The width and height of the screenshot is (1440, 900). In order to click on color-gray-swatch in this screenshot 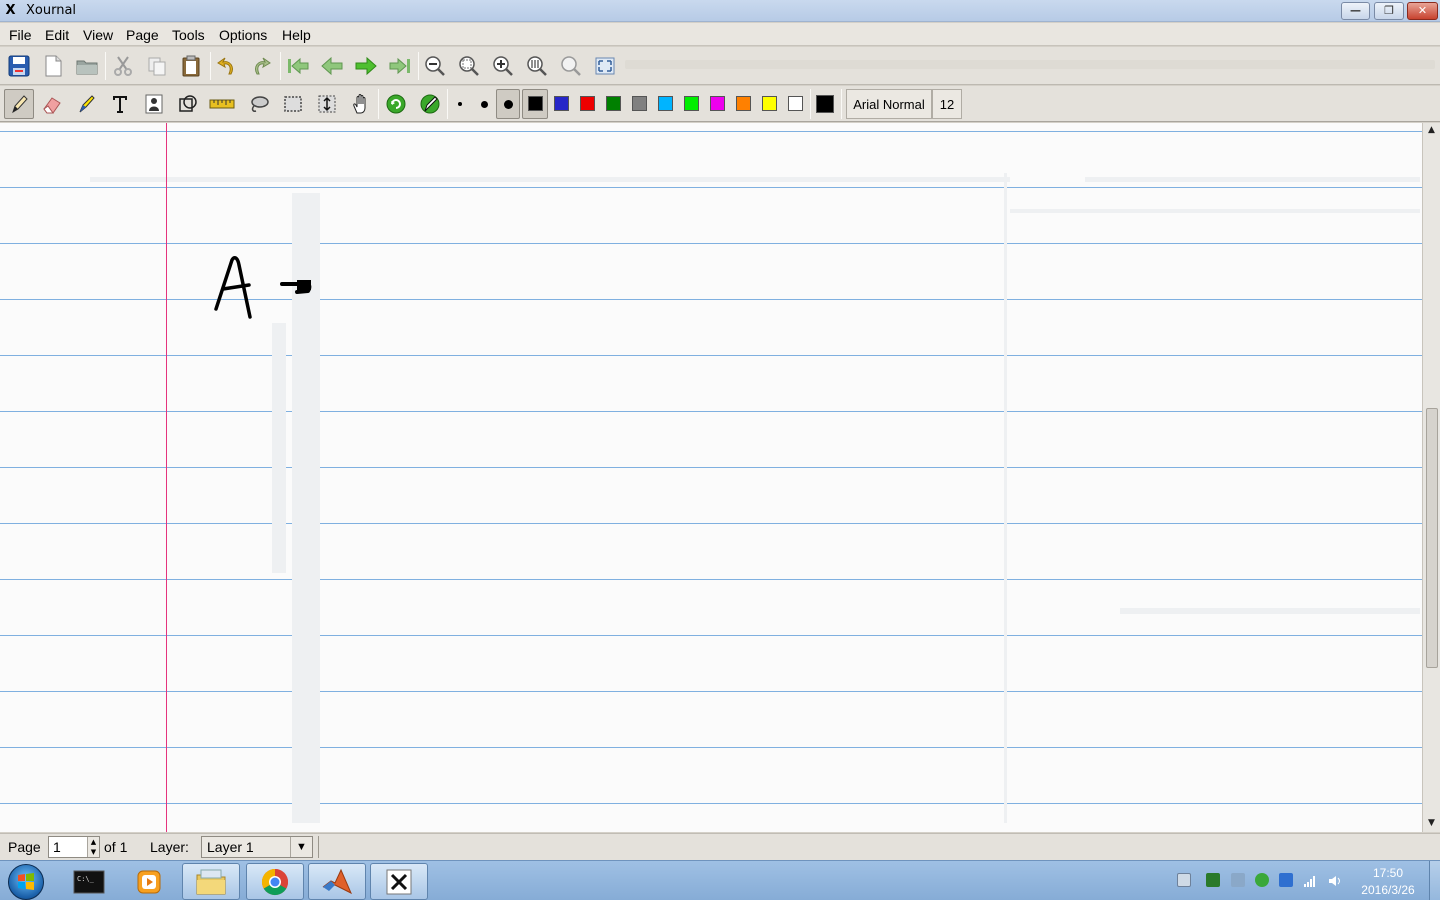, I will do `click(639, 103)`.